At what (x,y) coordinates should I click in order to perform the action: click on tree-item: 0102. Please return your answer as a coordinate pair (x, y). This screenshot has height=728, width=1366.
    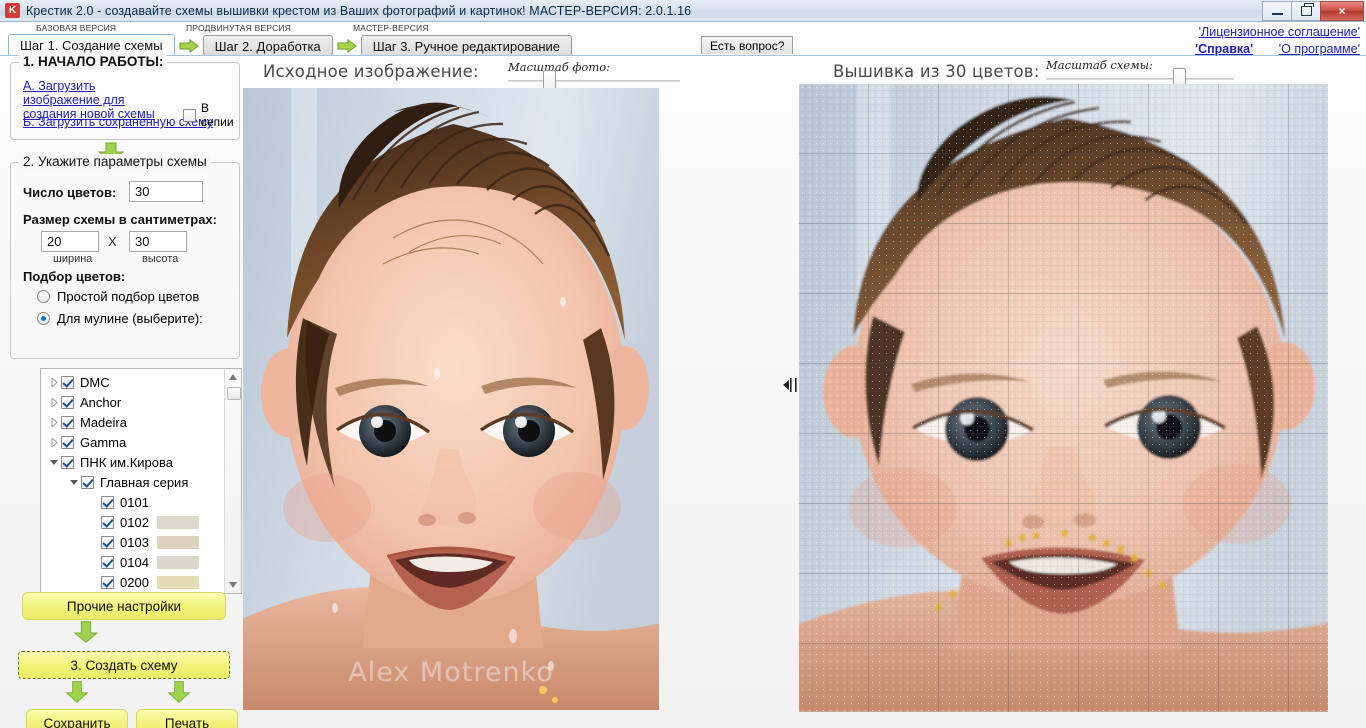
    Looking at the image, I should click on (134, 522).